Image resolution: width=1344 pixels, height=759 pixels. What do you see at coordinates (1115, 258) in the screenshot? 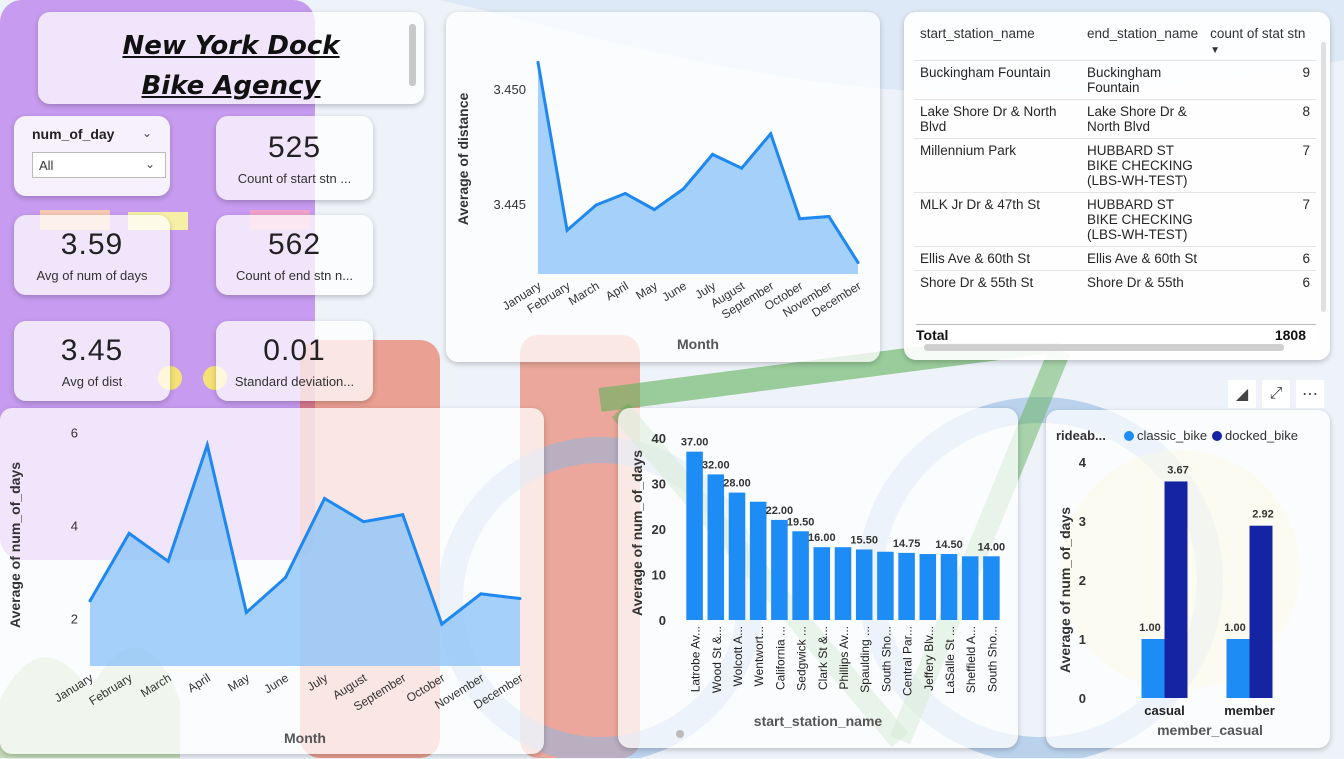
I see `table-row: Ellis Ave & 60th St Ellis Ave & 60th St 6` at bounding box center [1115, 258].